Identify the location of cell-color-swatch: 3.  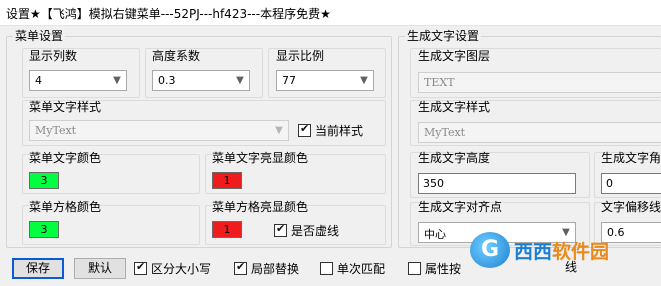
(44, 229).